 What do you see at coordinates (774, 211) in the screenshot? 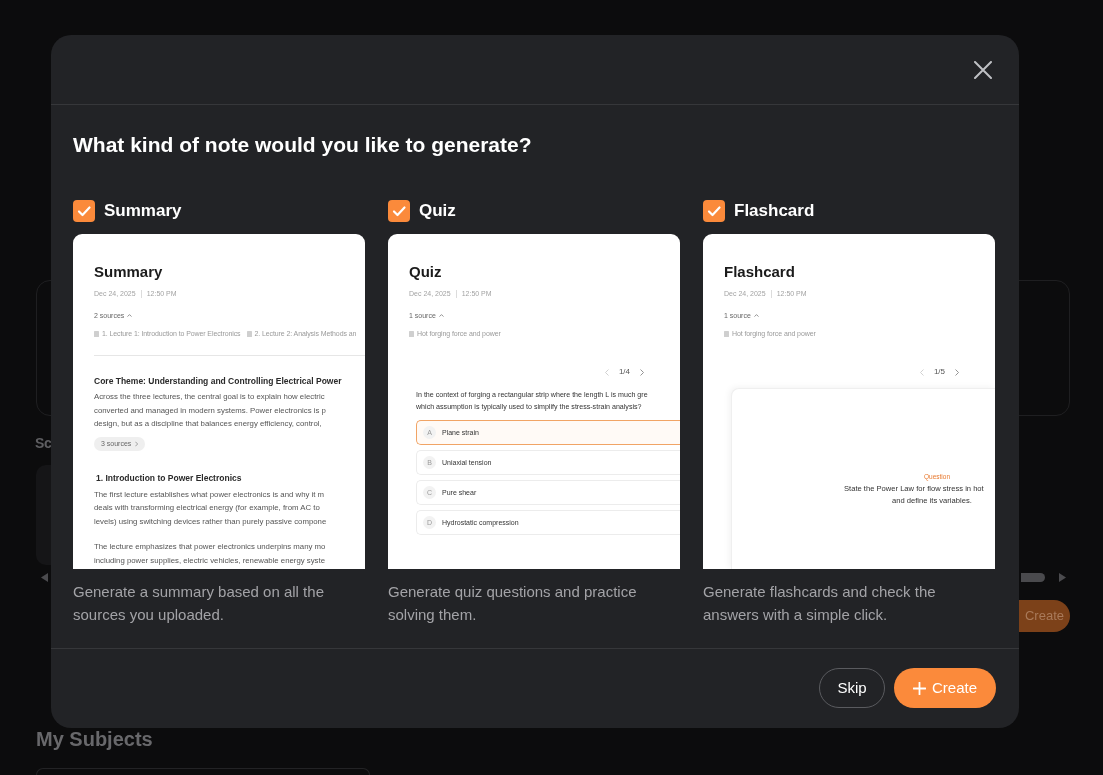
I see `option-label: Flashcard` at bounding box center [774, 211].